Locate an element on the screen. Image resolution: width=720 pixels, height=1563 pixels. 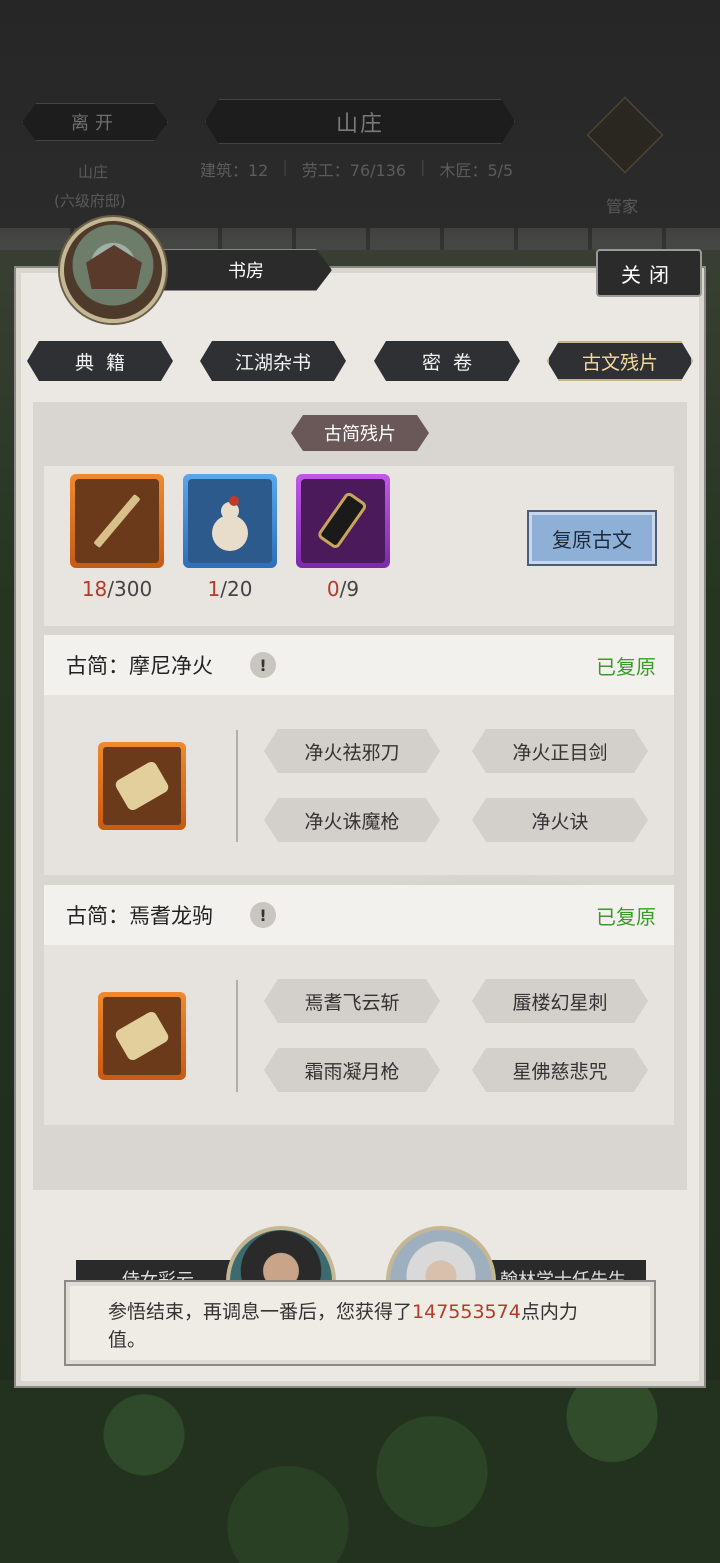
skill-tag: 净火诀 is located at coordinates (560, 820).